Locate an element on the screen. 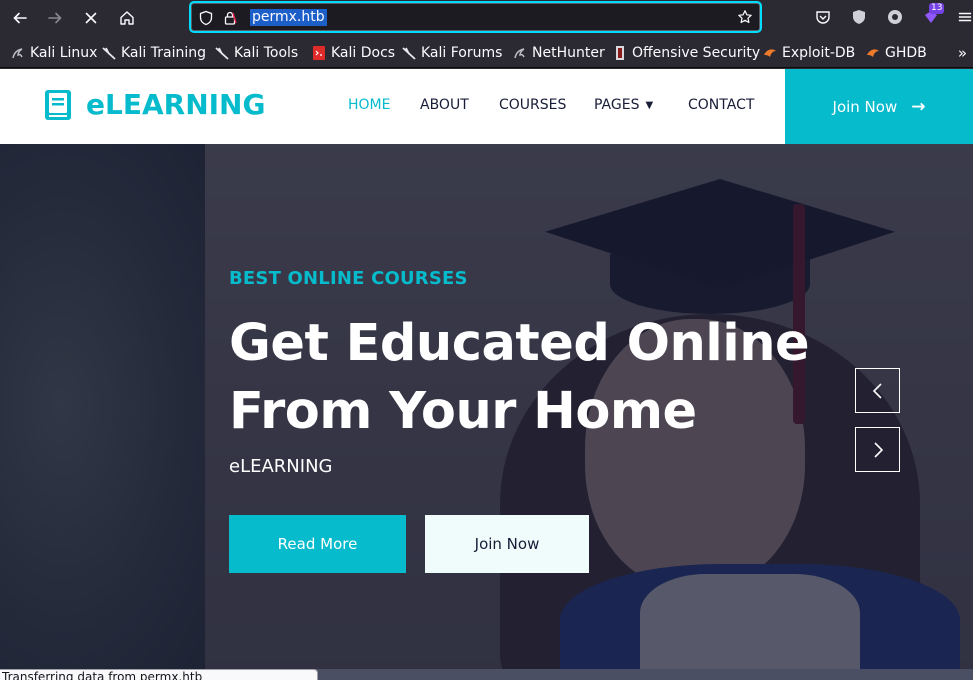  stop-button is located at coordinates (91, 18).